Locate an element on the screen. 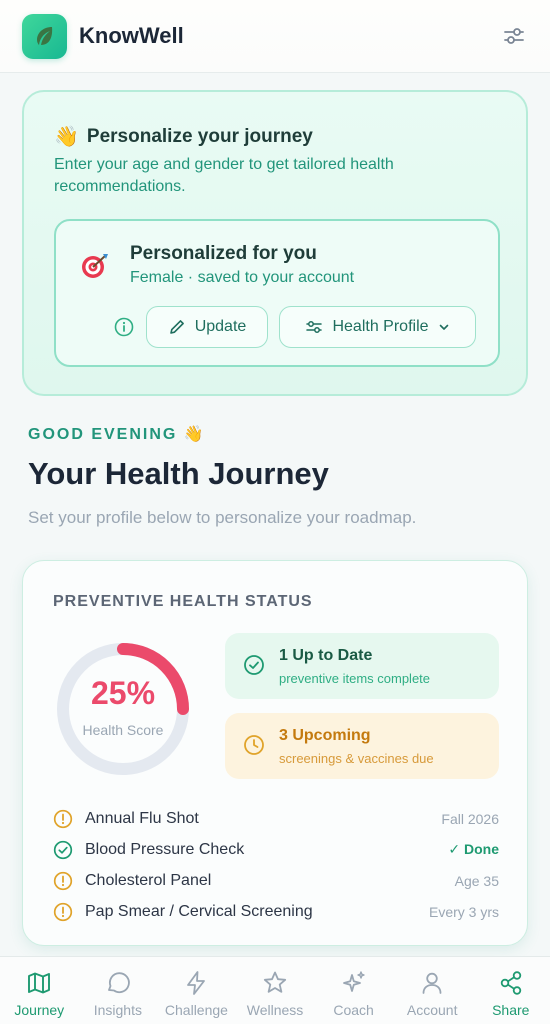  item-label: Blood Pressure Check is located at coordinates (165, 849).